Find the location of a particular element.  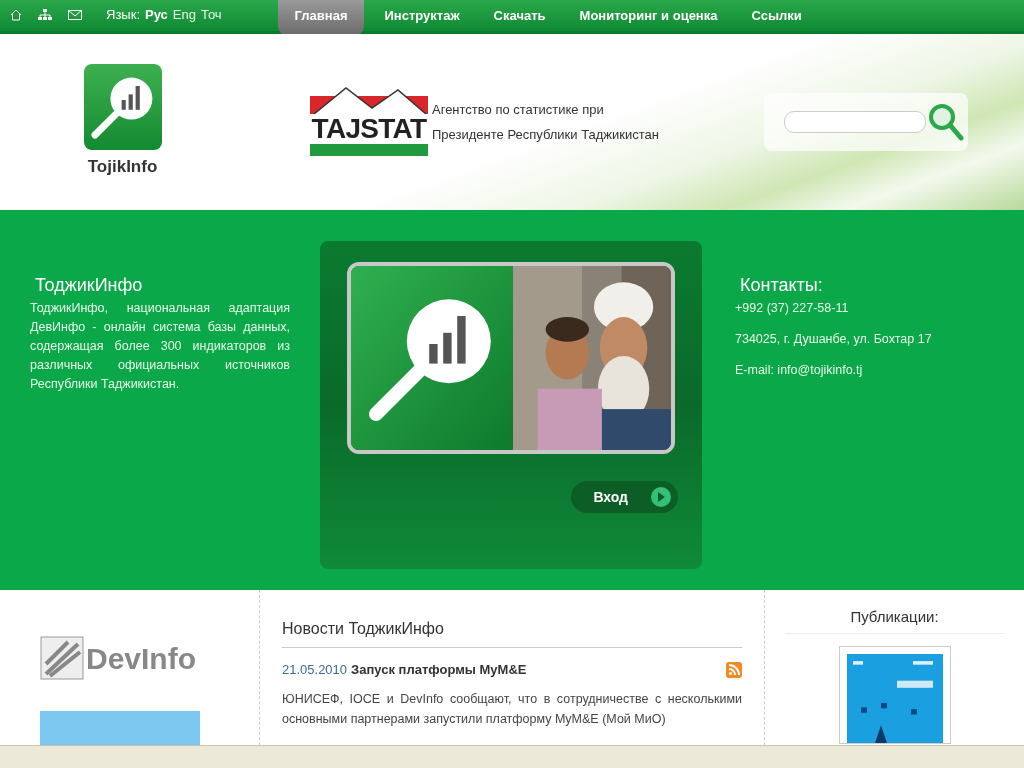

login-button: Вход is located at coordinates (624, 497).